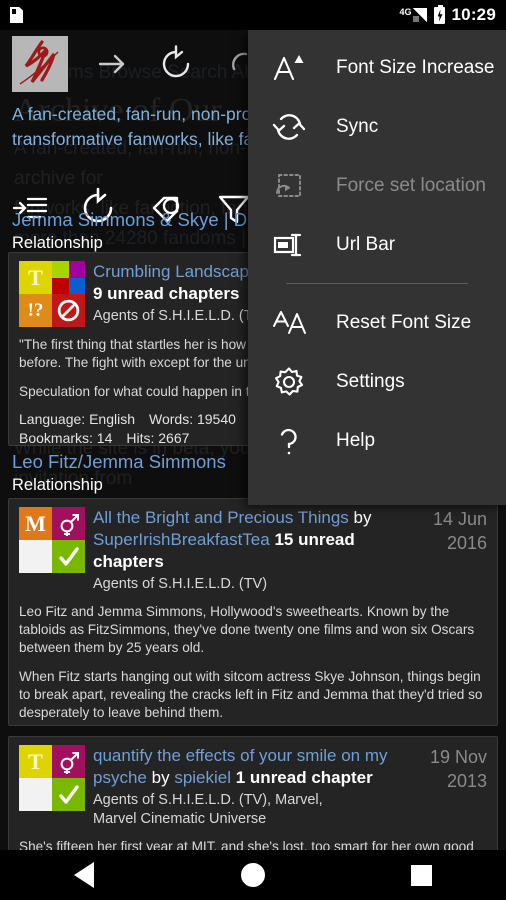  I want to click on work-date-line1: 19 Nov, so click(458, 757).